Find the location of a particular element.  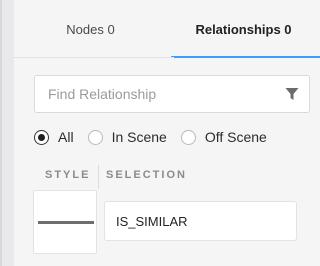

filter-icon is located at coordinates (292, 94).